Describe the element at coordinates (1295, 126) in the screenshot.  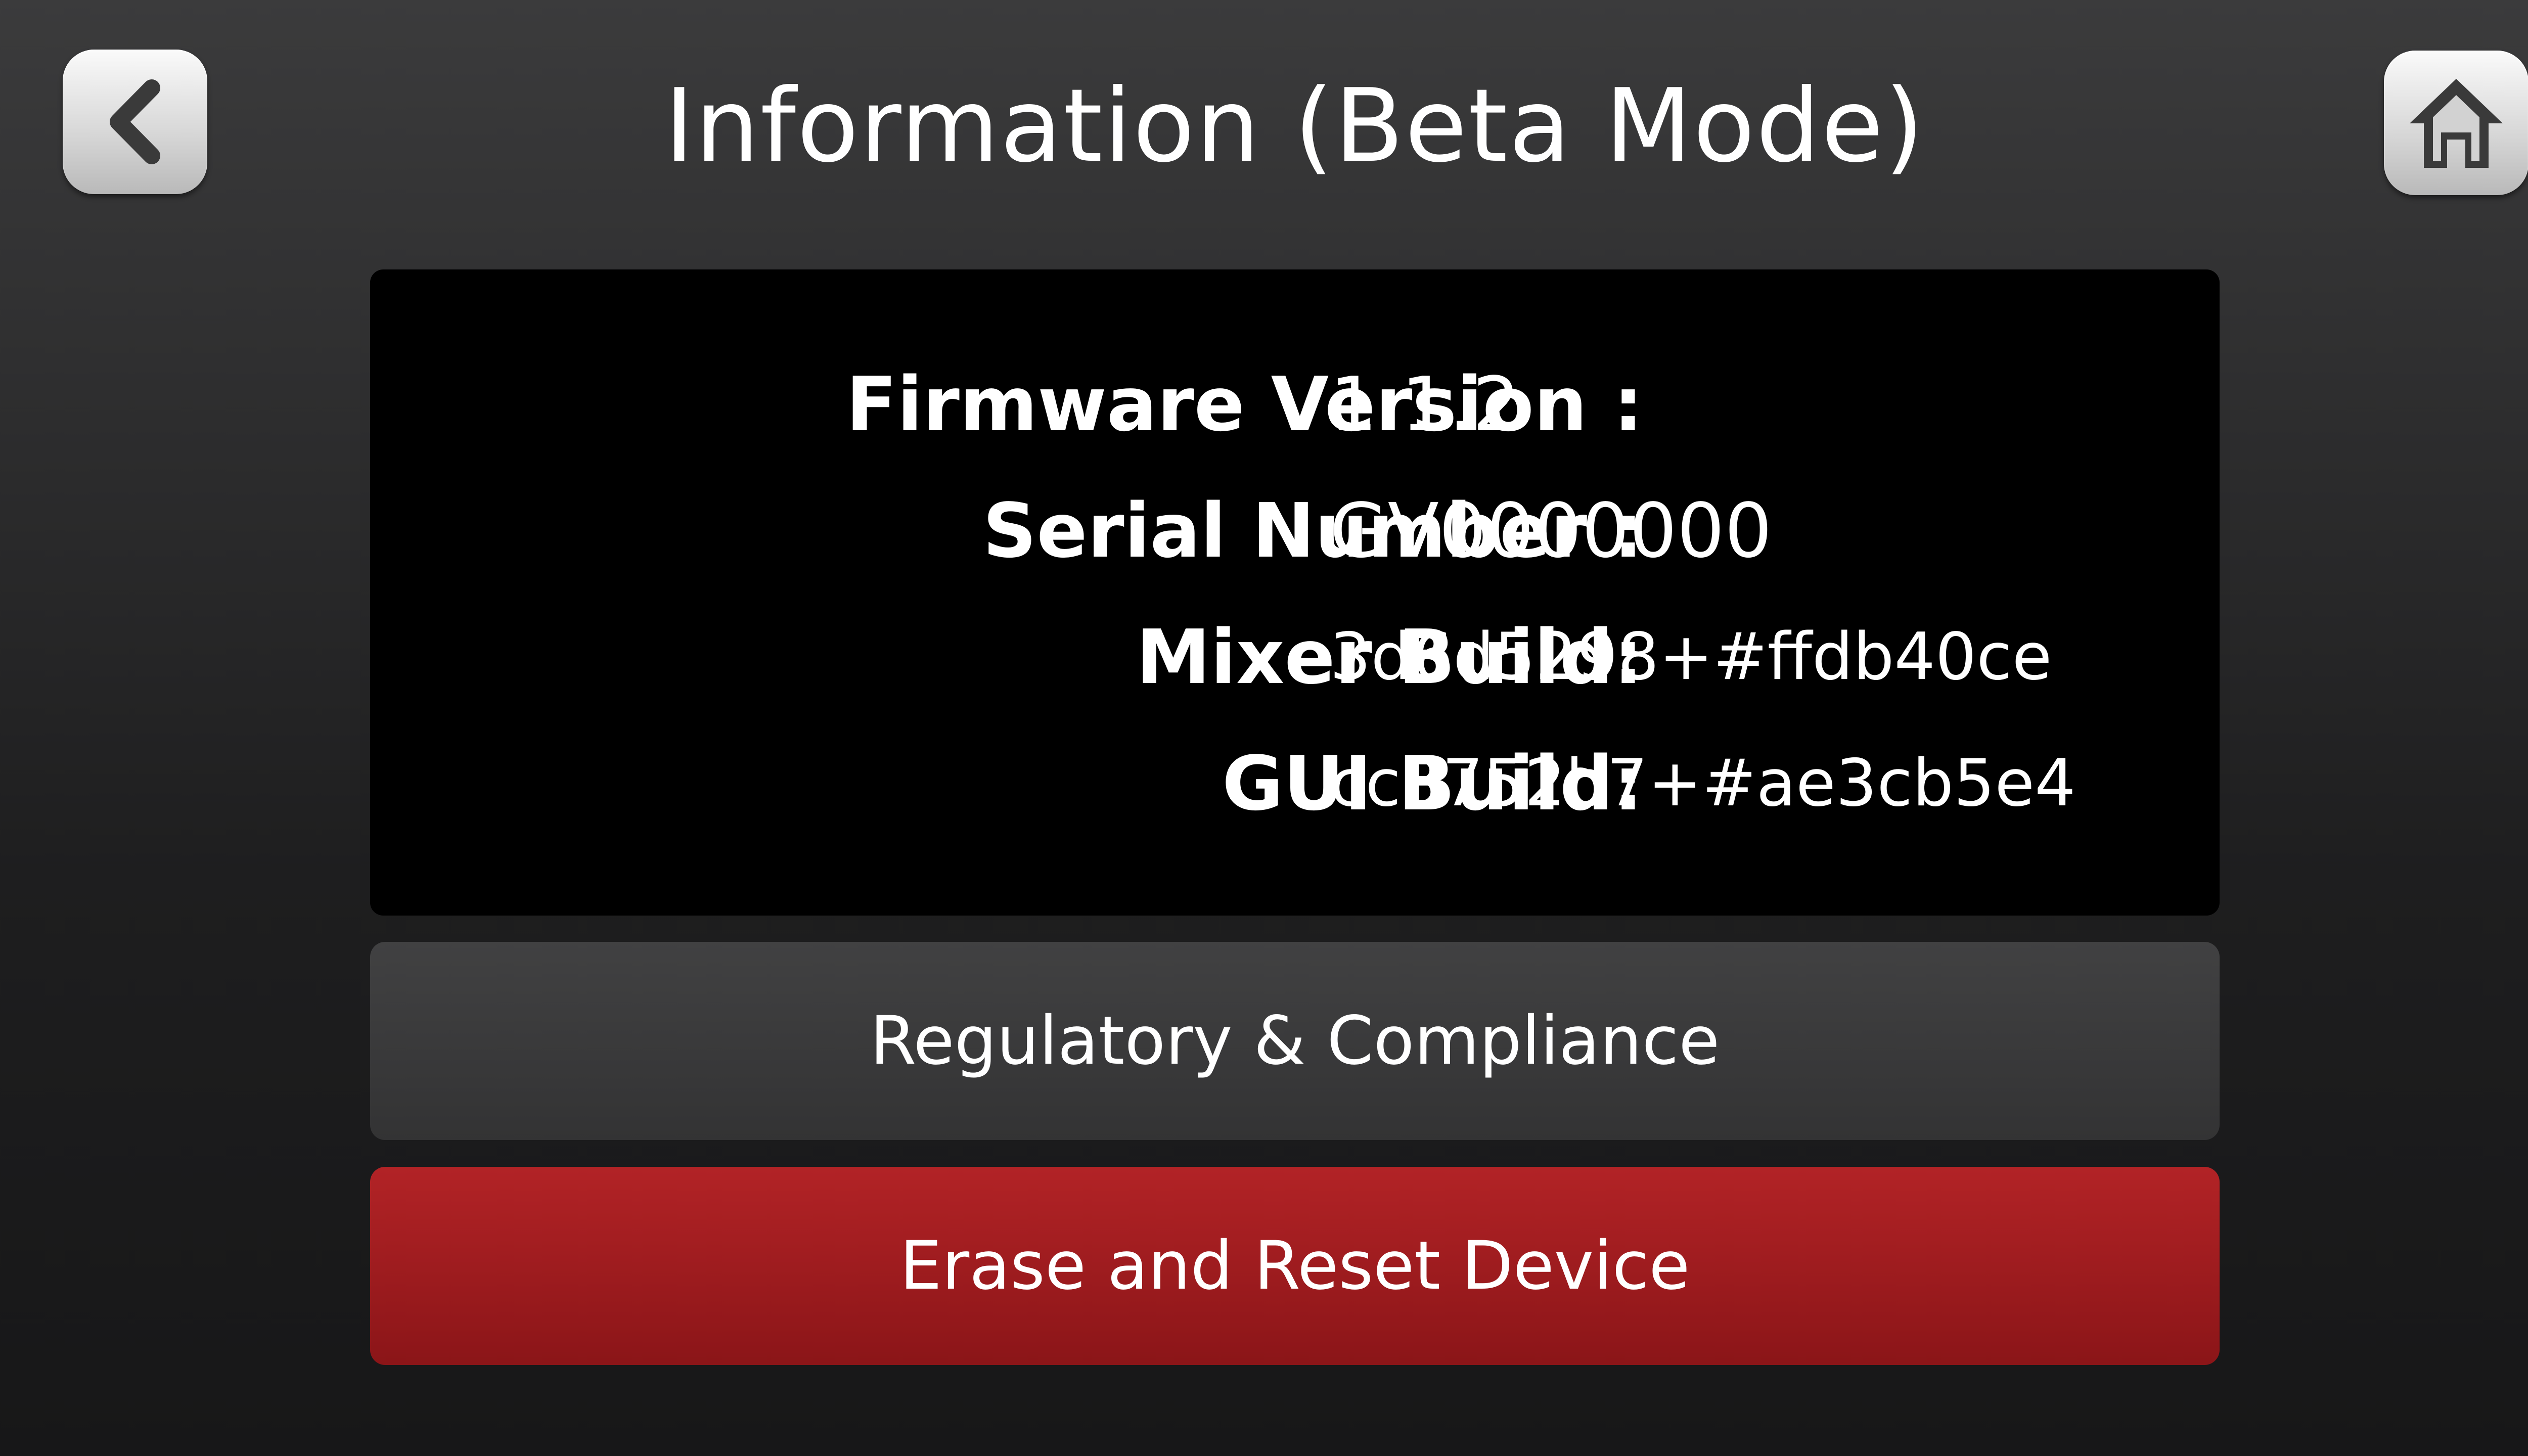
I see `page-title: Information (Beta Mode)` at that location.